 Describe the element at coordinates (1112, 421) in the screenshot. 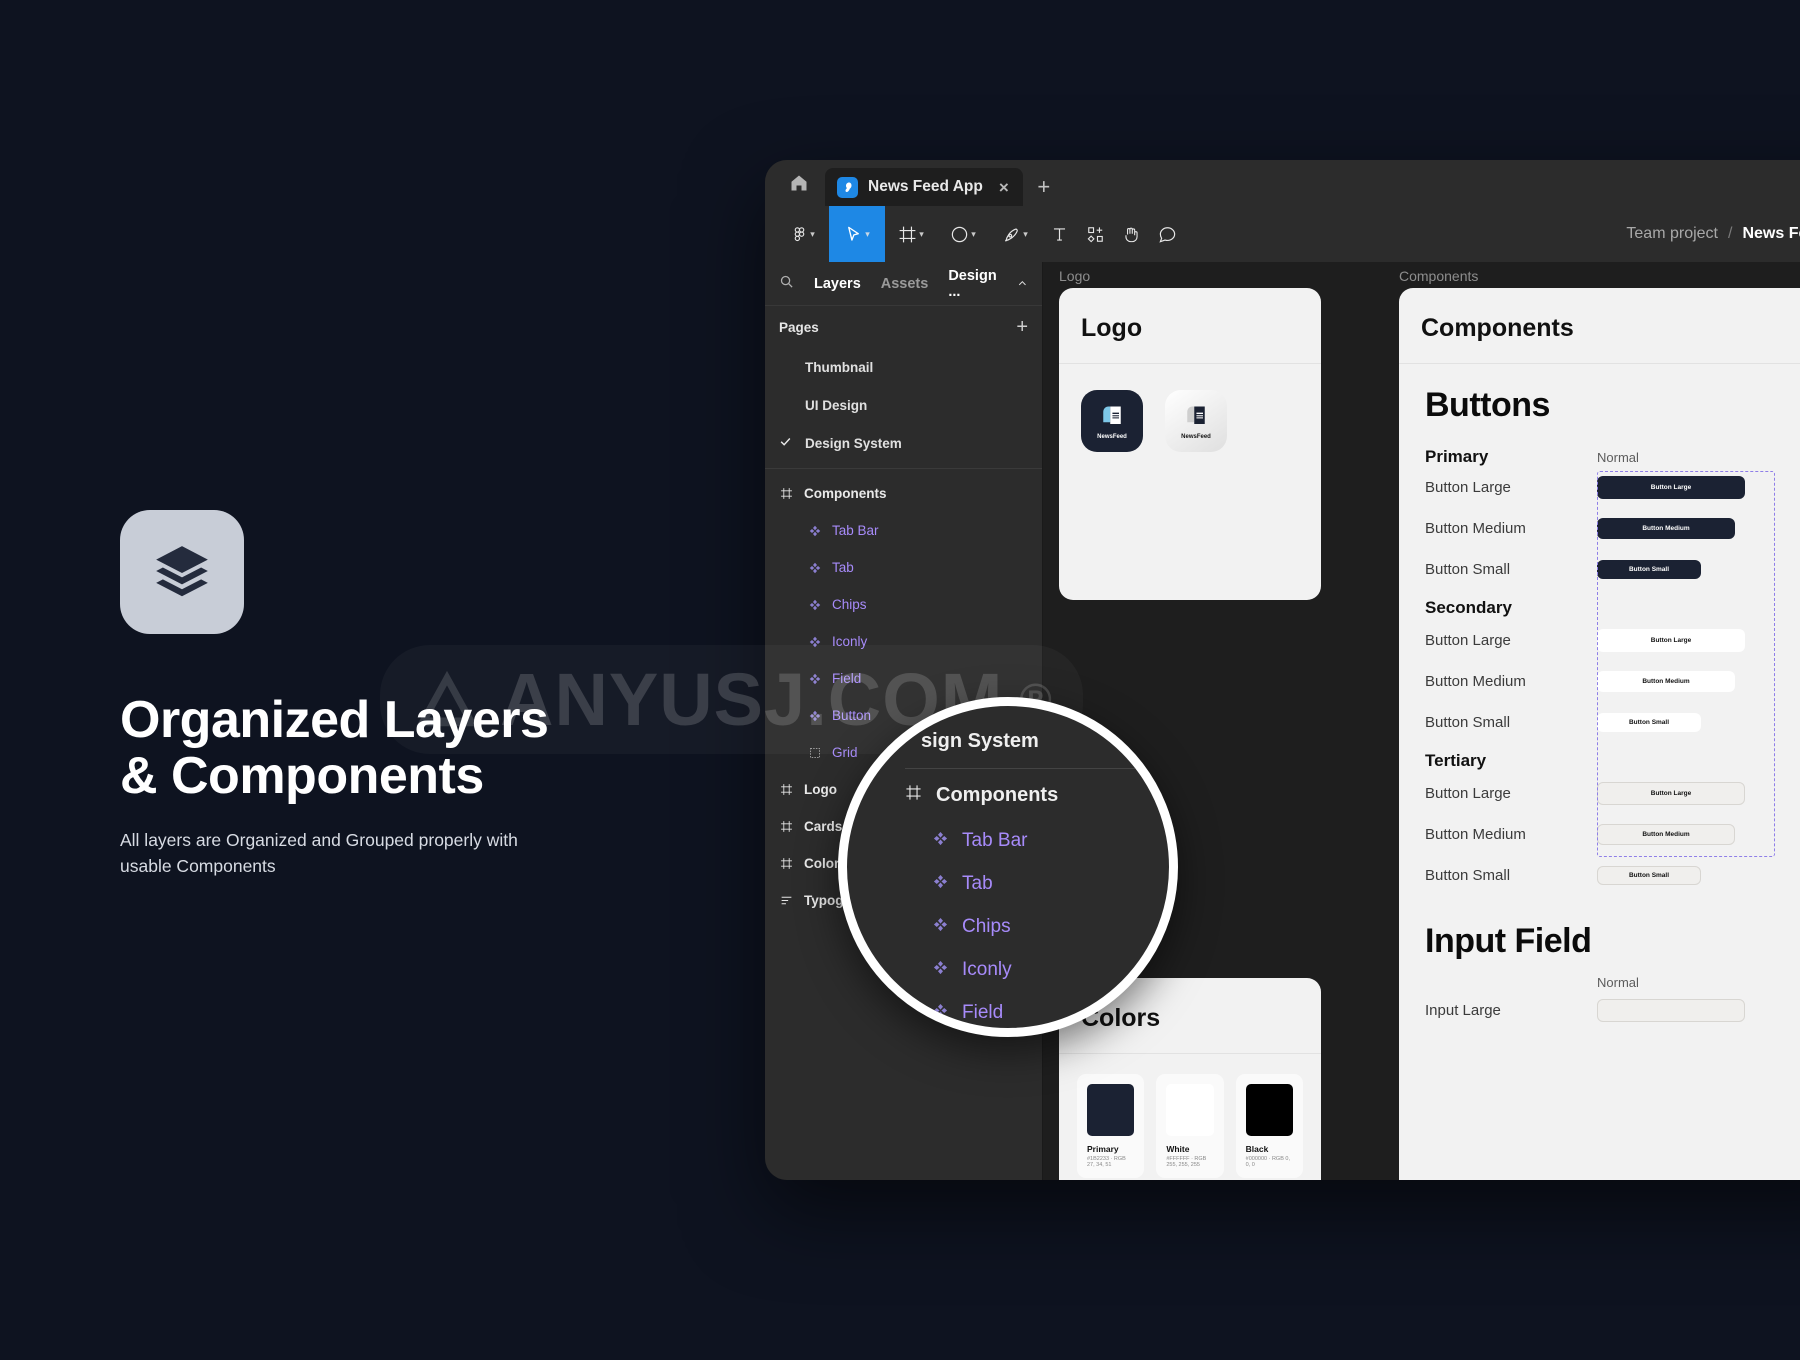

I see `logo-tile-dark: NewsFeed` at that location.